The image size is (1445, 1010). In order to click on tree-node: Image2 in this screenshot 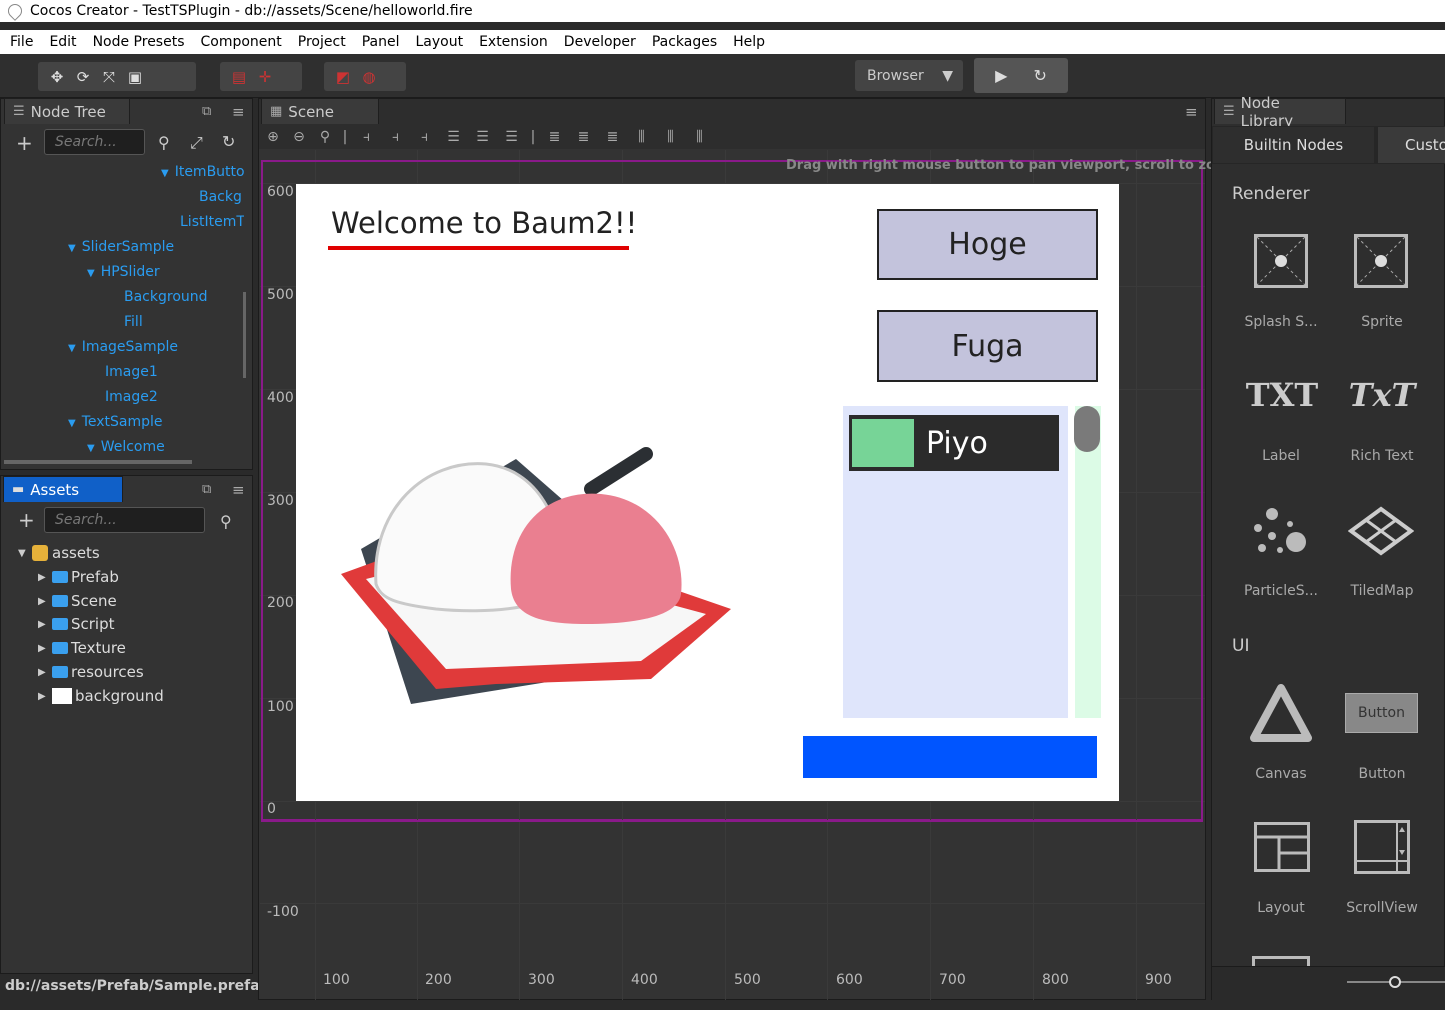, I will do `click(131, 397)`.